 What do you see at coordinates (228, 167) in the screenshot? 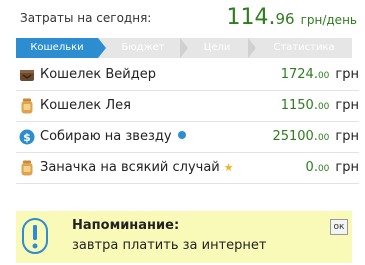
I see `star-icon: ★` at bounding box center [228, 167].